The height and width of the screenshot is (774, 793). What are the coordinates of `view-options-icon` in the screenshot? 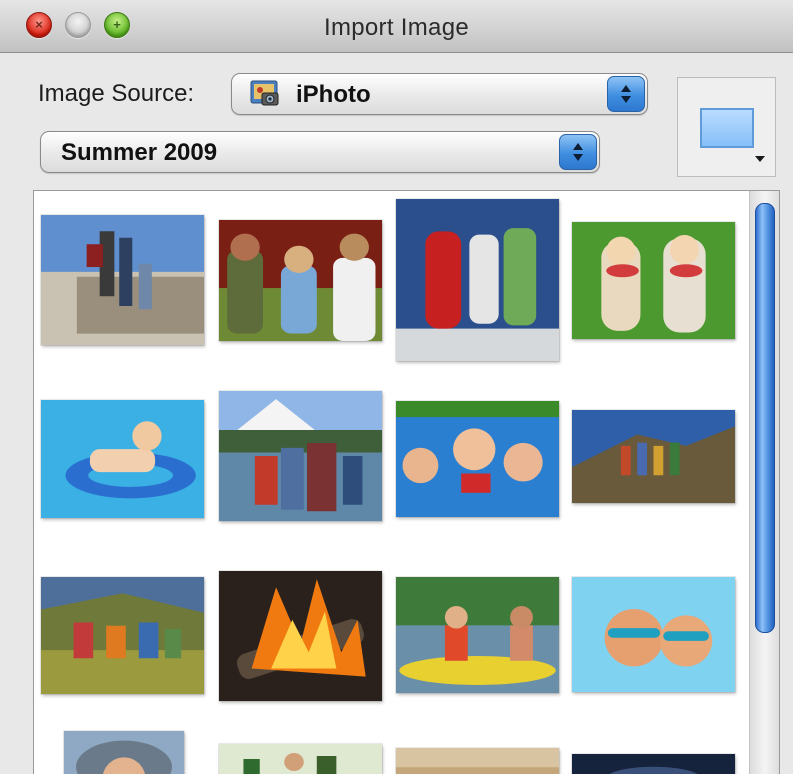 It's located at (727, 128).